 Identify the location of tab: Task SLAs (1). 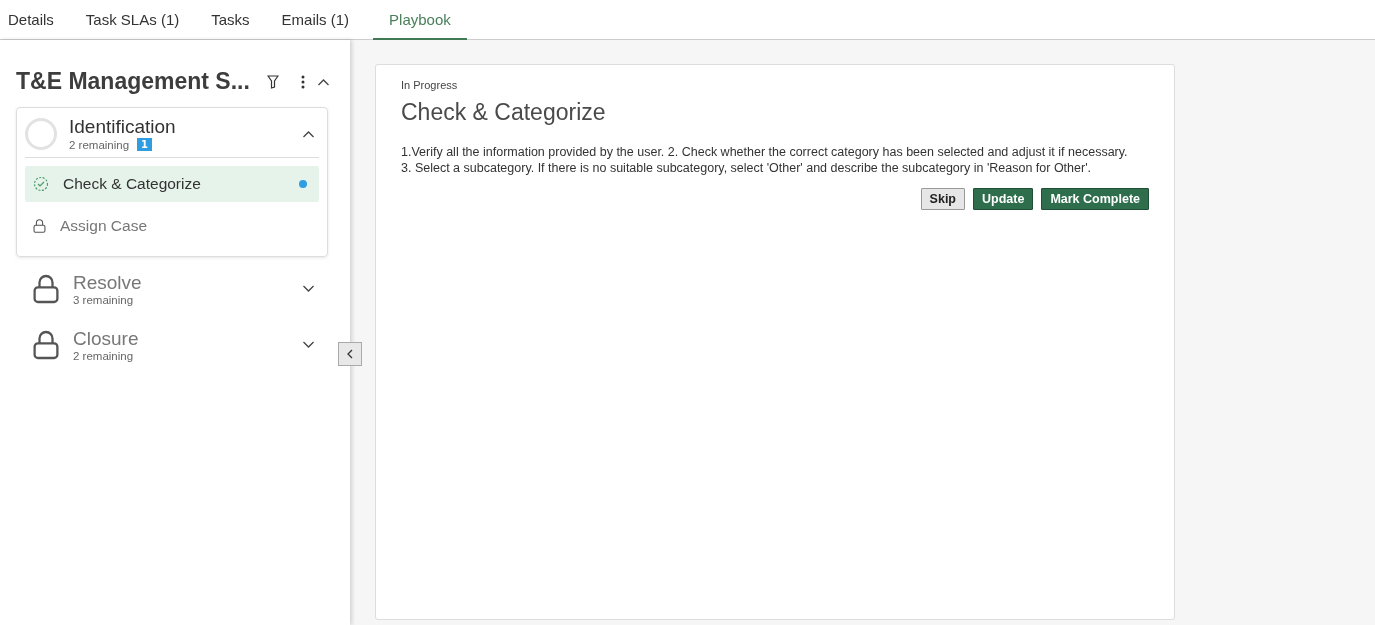
(136, 20).